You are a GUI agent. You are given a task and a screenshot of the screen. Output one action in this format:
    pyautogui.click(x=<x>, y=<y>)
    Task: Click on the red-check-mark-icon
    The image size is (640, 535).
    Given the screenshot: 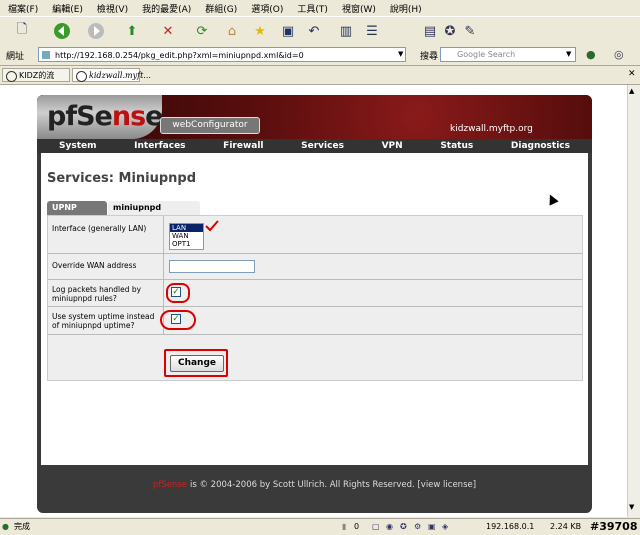 What is the action you would take?
    pyautogui.click(x=212, y=226)
    